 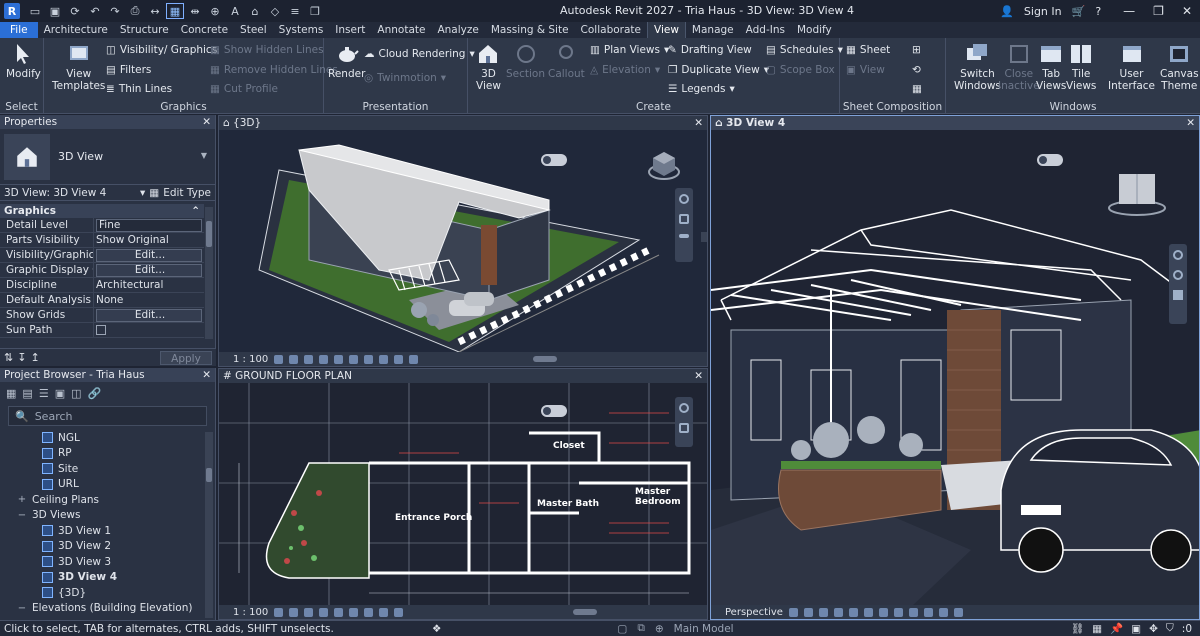 What do you see at coordinates (1019, 67) in the screenshot?
I see `close-inactive-button: Close Inactive` at bounding box center [1019, 67].